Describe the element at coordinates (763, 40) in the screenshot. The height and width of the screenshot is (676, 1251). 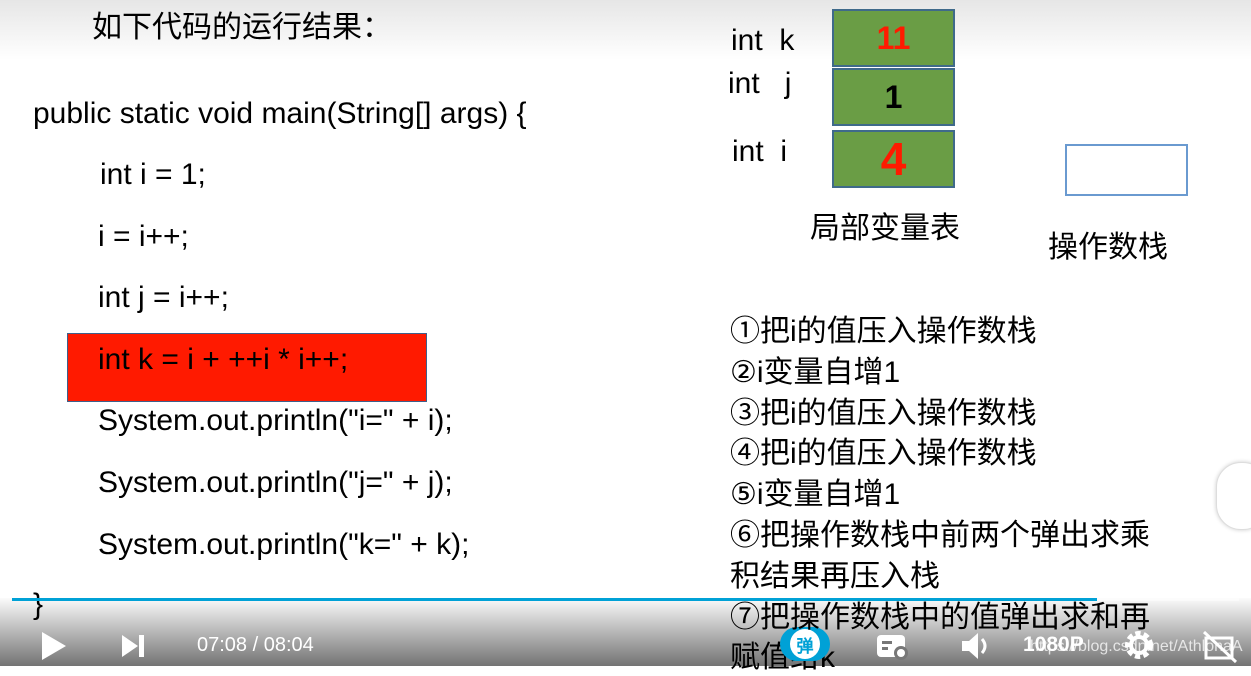
I see `var-label-k: int k` at that location.